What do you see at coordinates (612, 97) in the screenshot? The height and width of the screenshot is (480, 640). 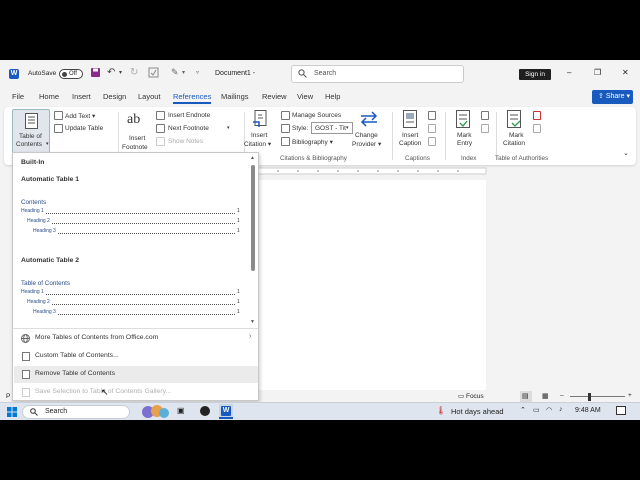 I see `share-button: ⇪ Share ▾` at bounding box center [612, 97].